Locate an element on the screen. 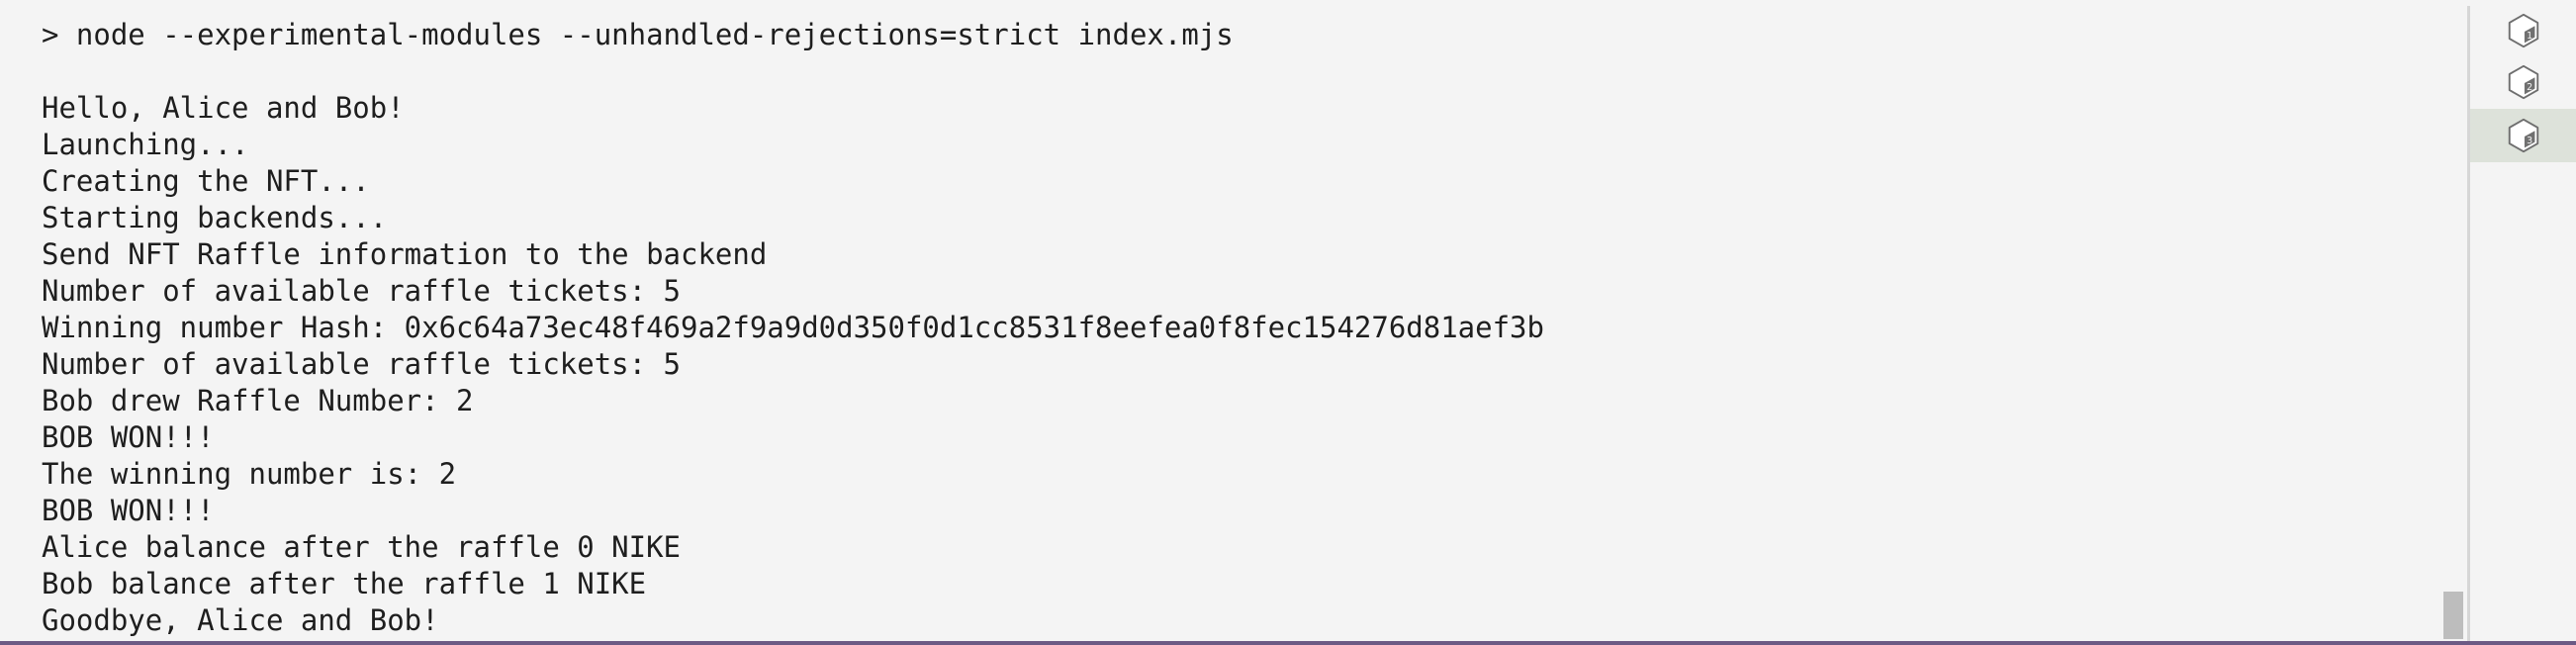  node-cube-icon: 2 is located at coordinates (2523, 82).